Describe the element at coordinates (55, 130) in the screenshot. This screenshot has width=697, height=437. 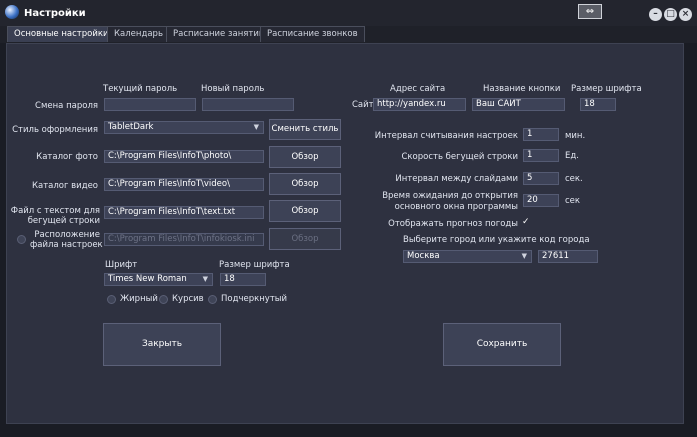
I see `style-label: Стиль оформления` at that location.